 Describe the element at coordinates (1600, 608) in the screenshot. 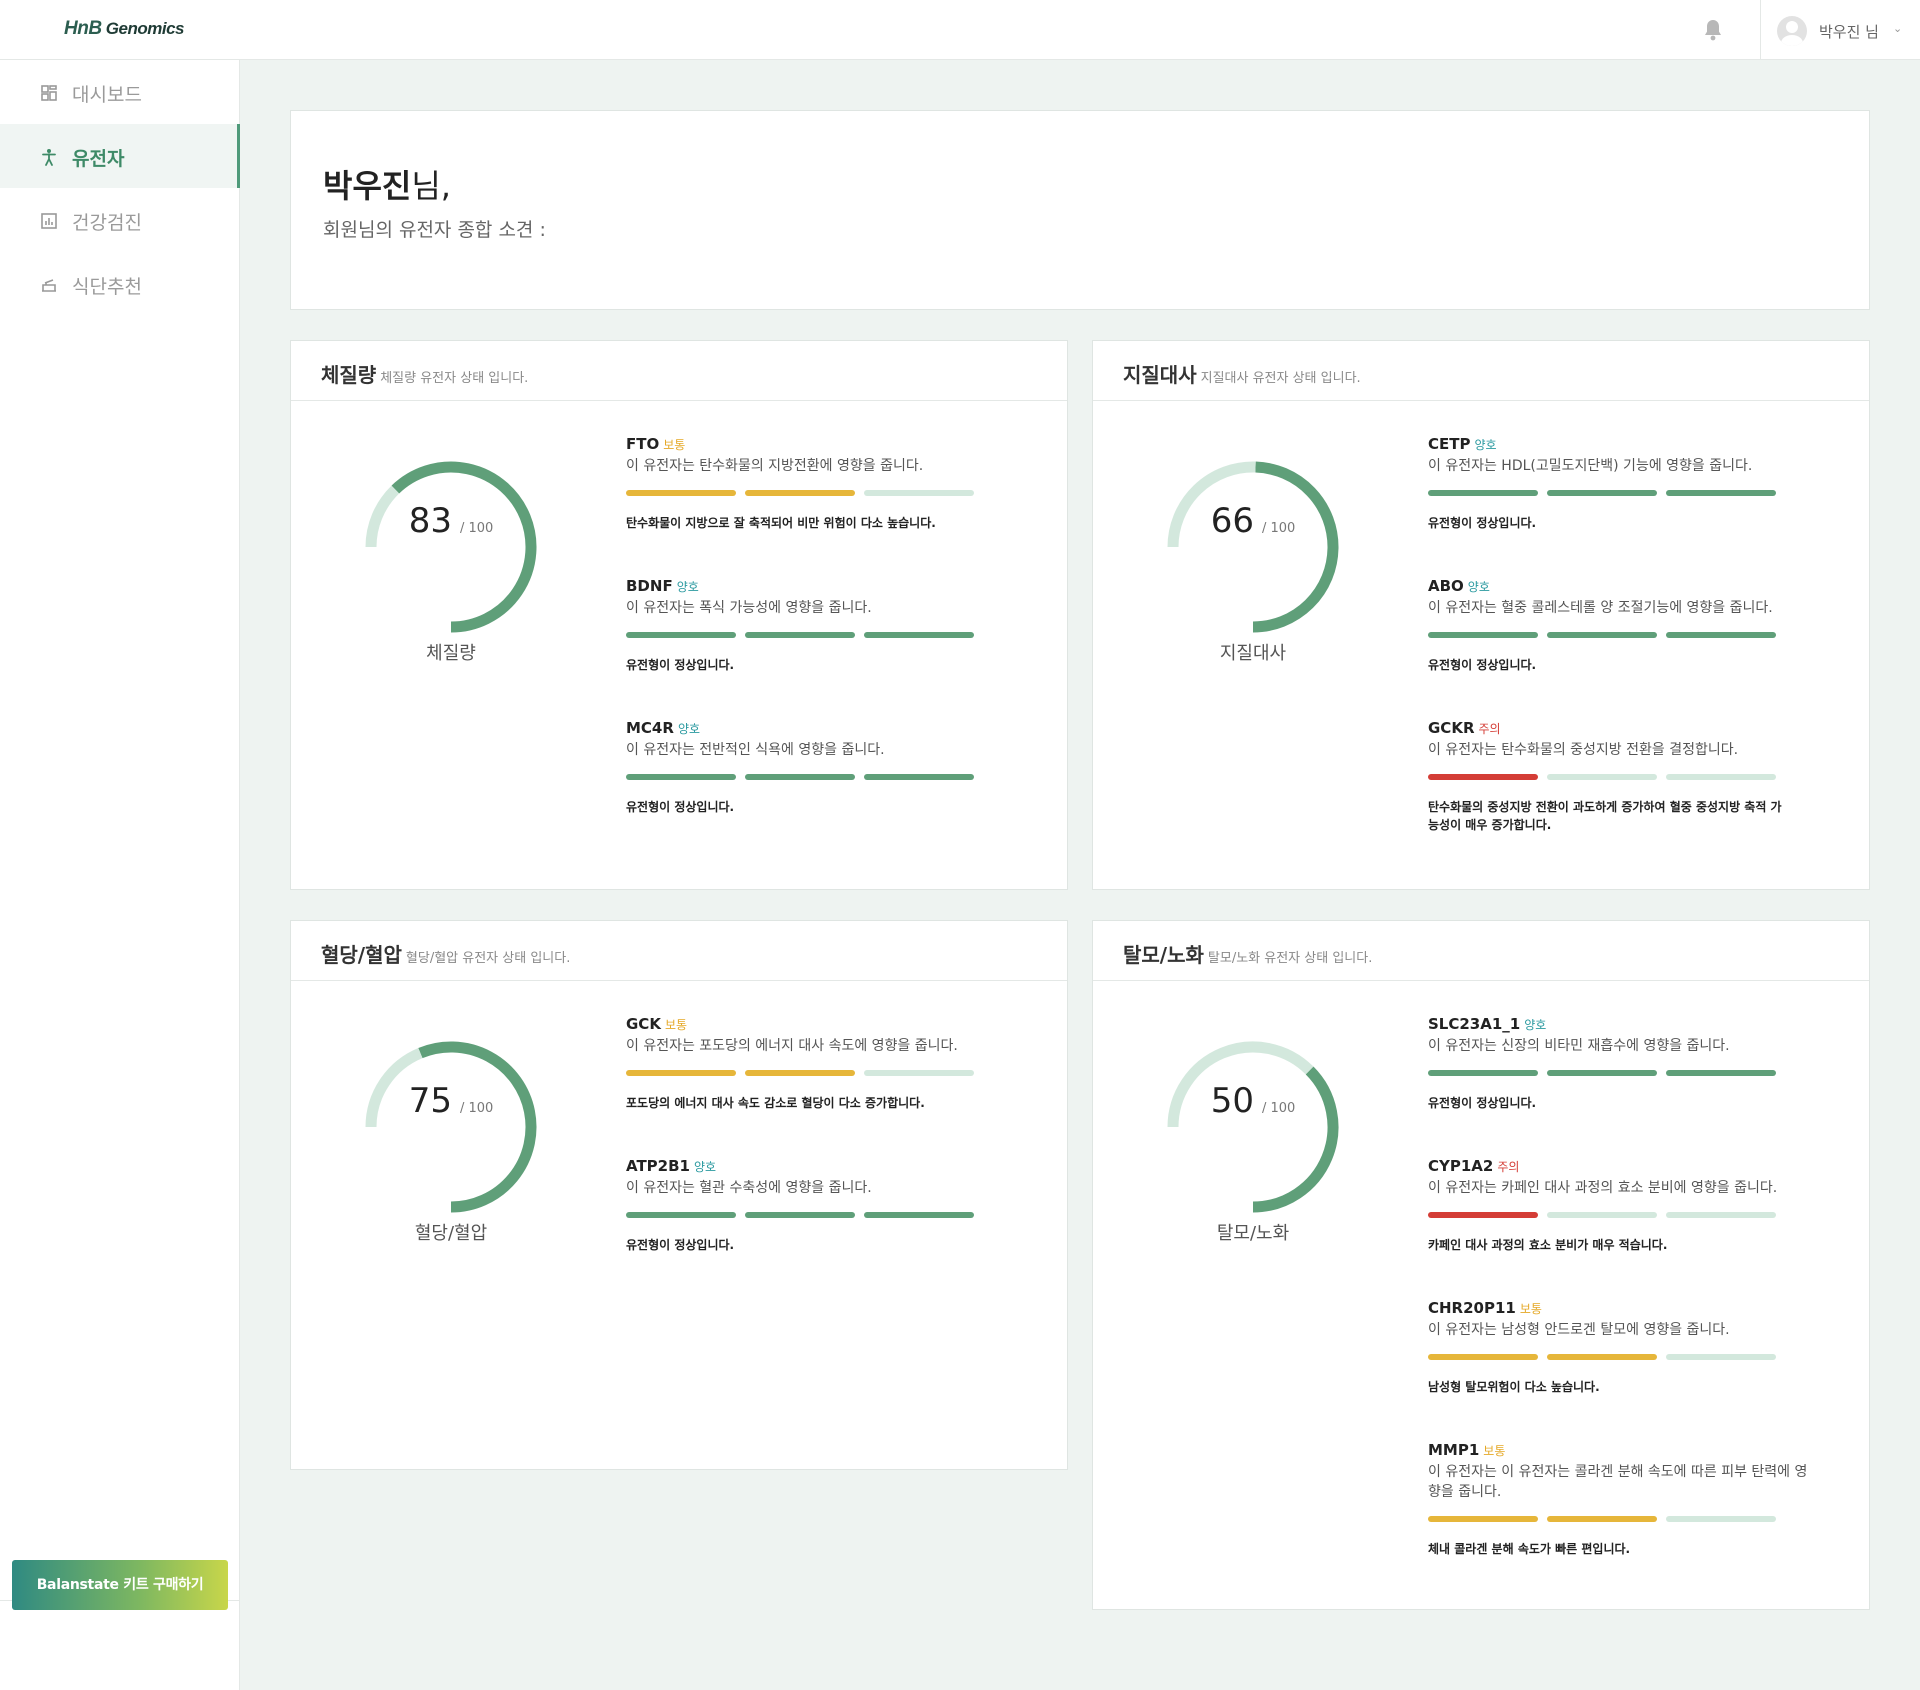

I see `gene-description: 이 유전자는 혈중 콜레스테롤 양 조절기능에 영향을 줍니다.` at that location.